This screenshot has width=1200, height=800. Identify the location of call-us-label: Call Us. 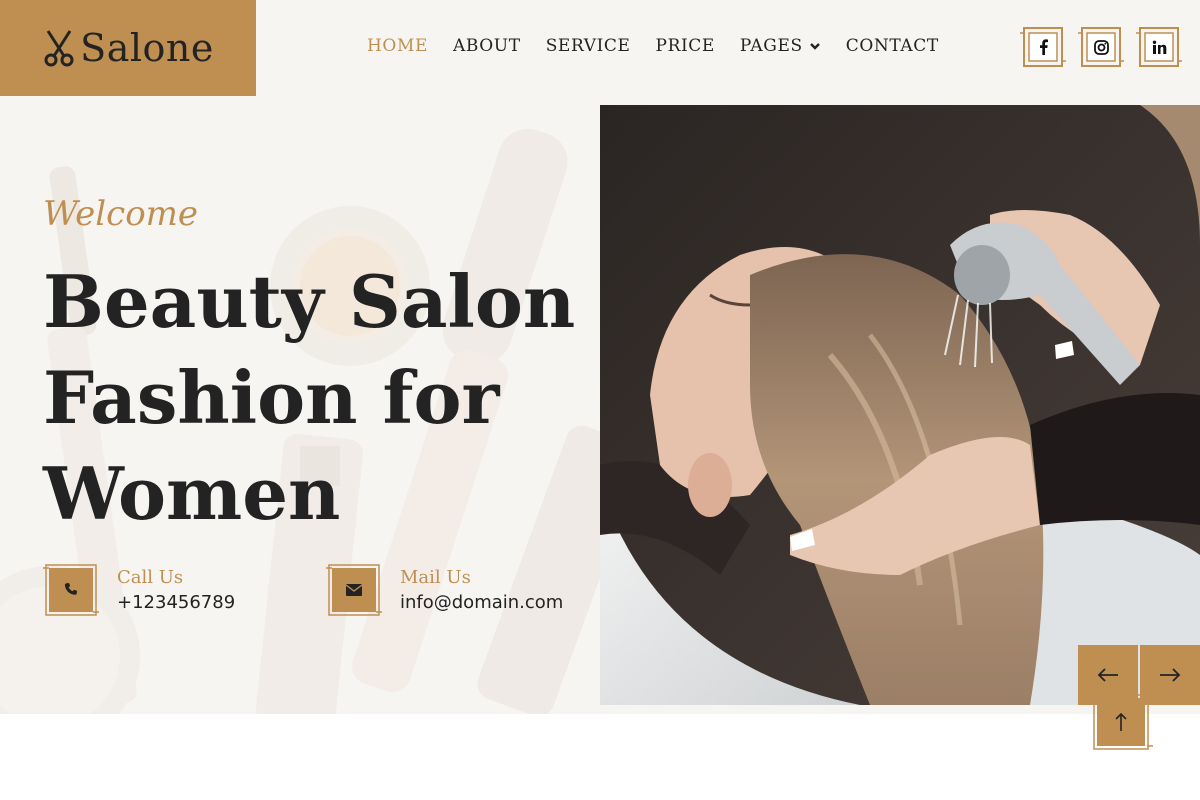
(150, 577).